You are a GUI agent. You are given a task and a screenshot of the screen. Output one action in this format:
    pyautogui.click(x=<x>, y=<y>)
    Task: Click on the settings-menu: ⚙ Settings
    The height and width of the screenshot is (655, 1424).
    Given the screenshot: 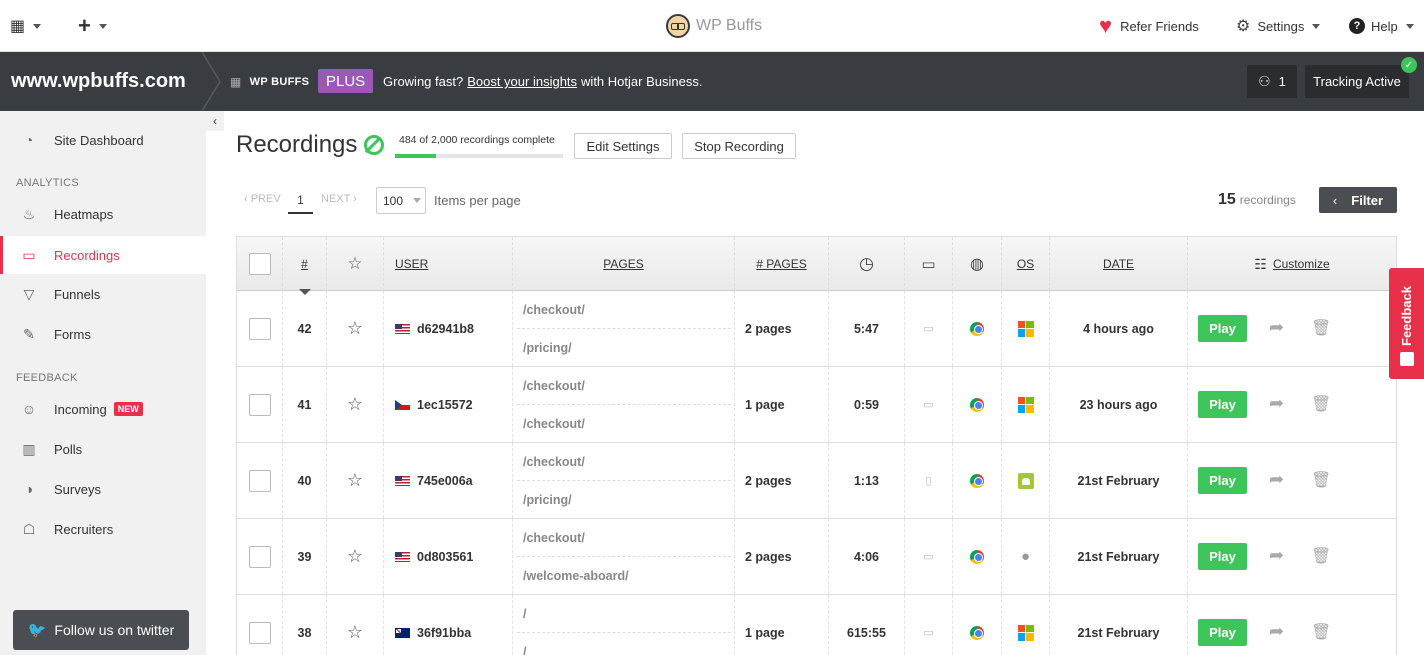 What is the action you would take?
    pyautogui.click(x=1278, y=26)
    